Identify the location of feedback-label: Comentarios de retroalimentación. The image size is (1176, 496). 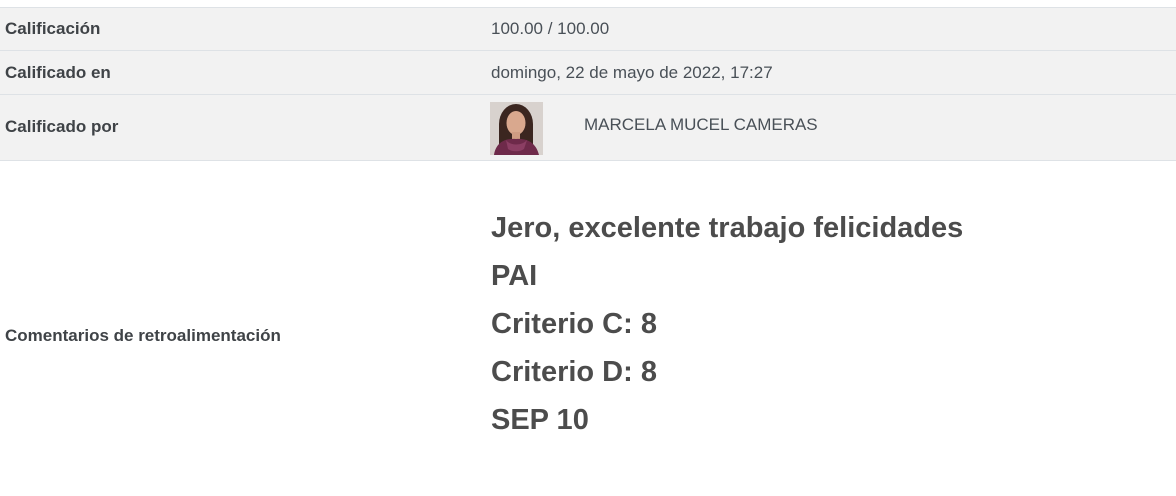
(143, 335).